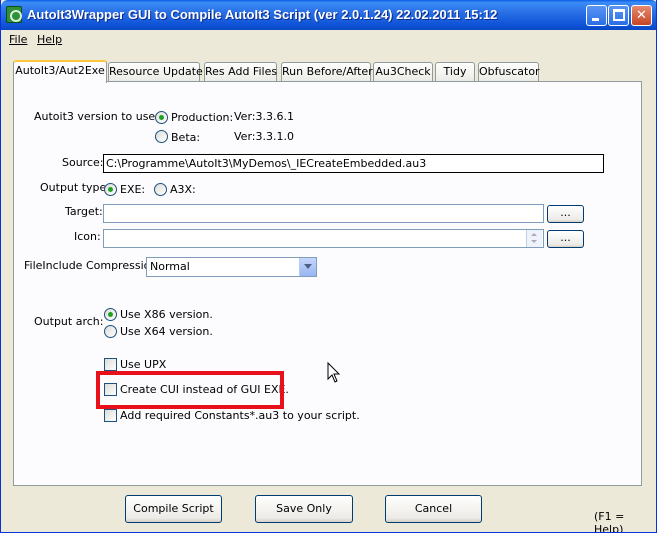 This screenshot has width=657, height=533. I want to click on x64-label: Use X64 version., so click(166, 331).